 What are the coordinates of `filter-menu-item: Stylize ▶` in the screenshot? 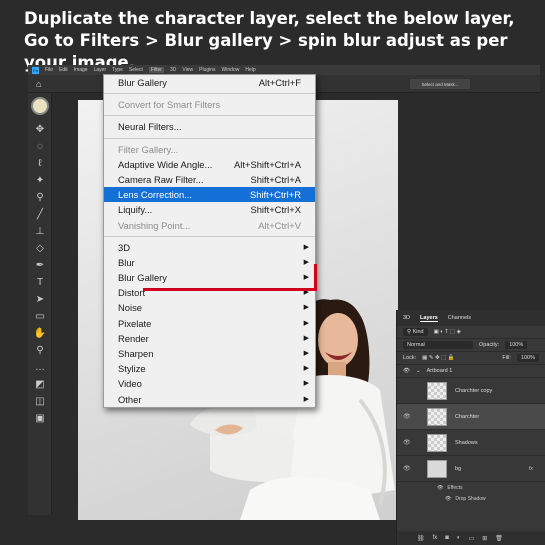 It's located at (209, 368).